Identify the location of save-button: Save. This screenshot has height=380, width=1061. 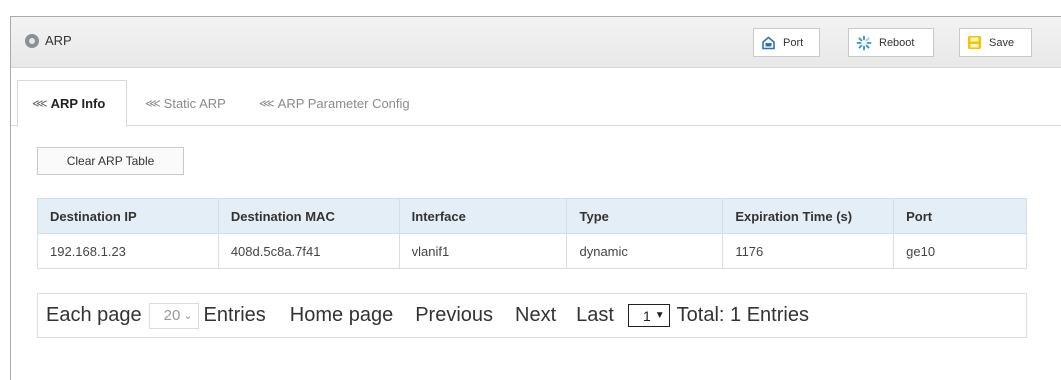
(995, 42).